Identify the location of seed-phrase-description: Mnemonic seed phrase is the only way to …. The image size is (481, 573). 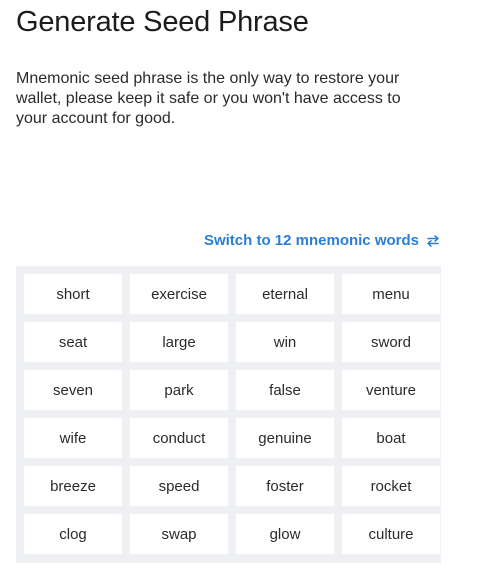
(208, 98).